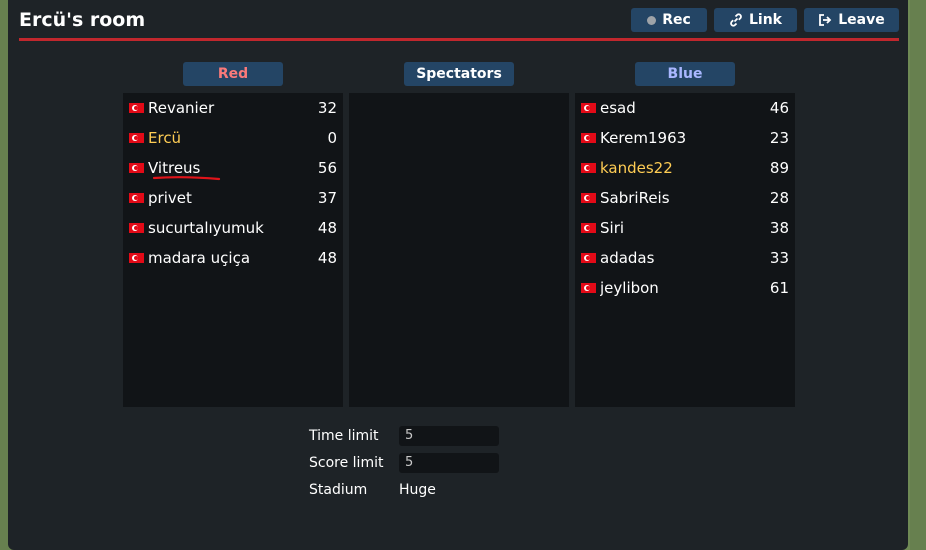  Describe the element at coordinates (199, 258) in the screenshot. I see `player-name: madara uçiça` at that location.